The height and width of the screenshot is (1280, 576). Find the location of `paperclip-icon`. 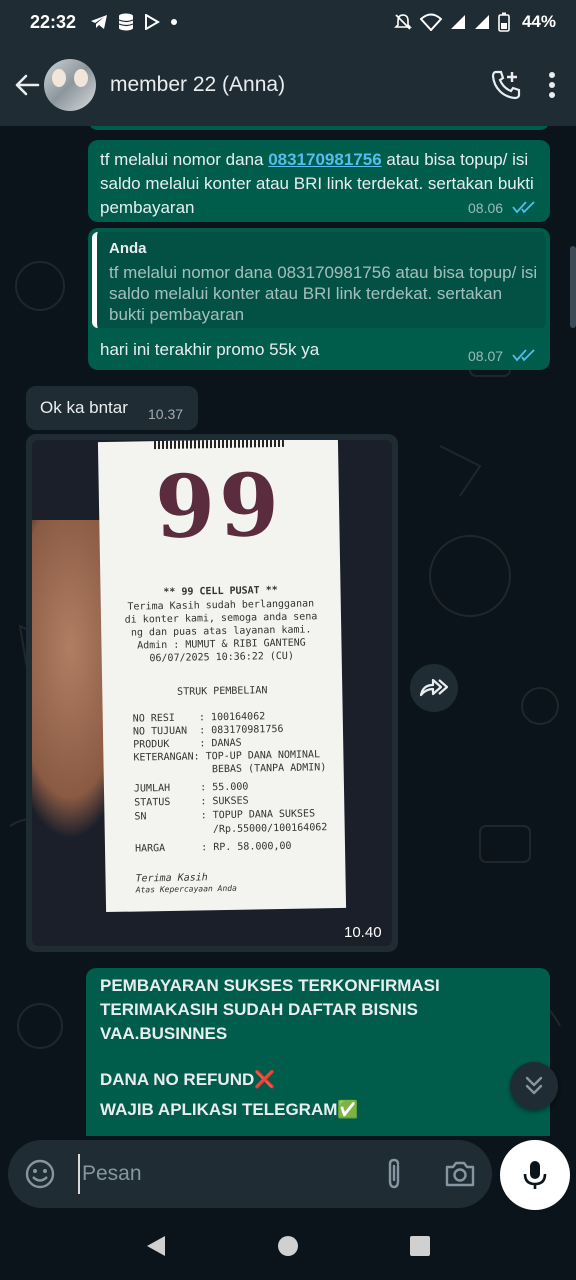

paperclip-icon is located at coordinates (394, 1173).